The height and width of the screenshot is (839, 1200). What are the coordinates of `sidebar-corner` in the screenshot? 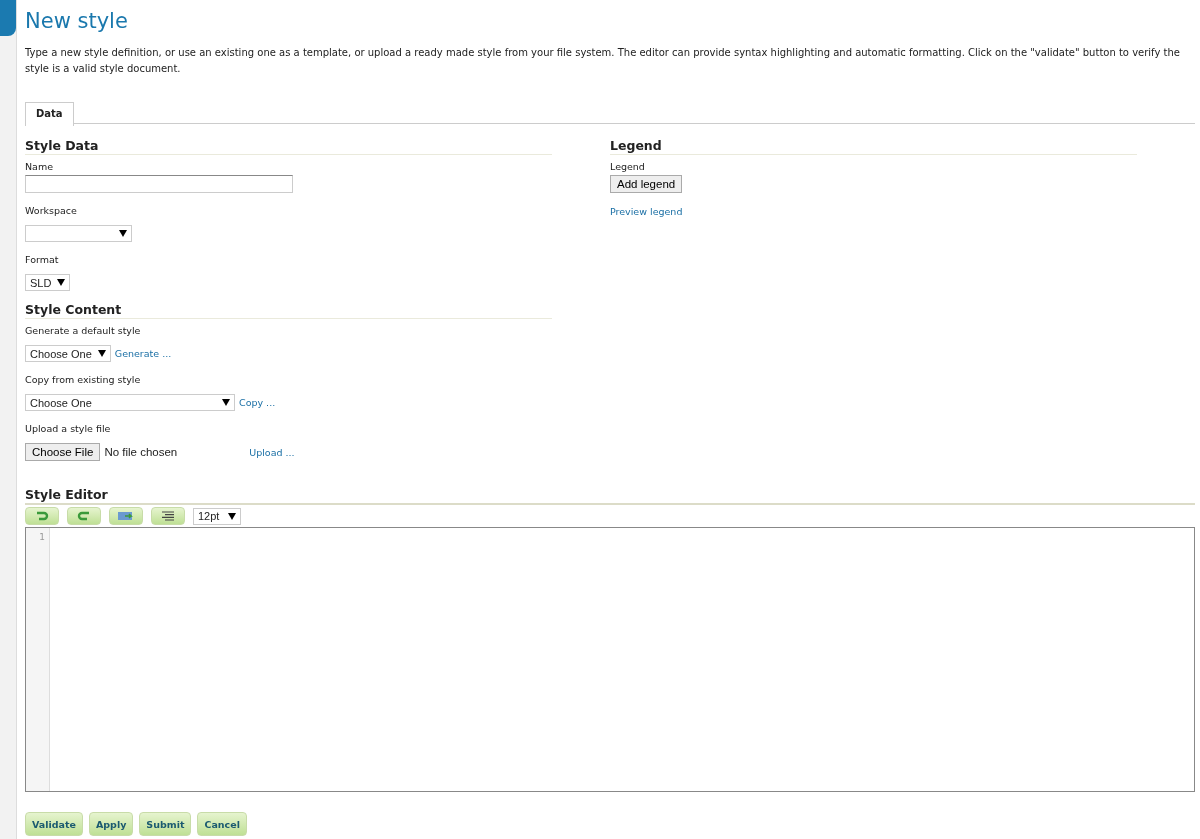 It's located at (8, 18).